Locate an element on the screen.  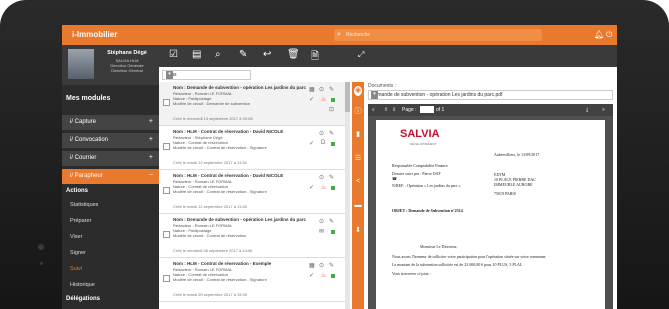
notification-icon: 🔔︎ is located at coordinates (599, 34).